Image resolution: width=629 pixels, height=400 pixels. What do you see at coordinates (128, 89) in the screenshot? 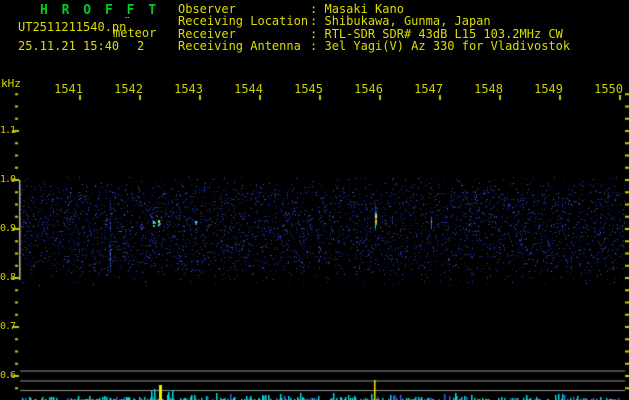
I see `time-axis-label: 1542` at bounding box center [128, 89].